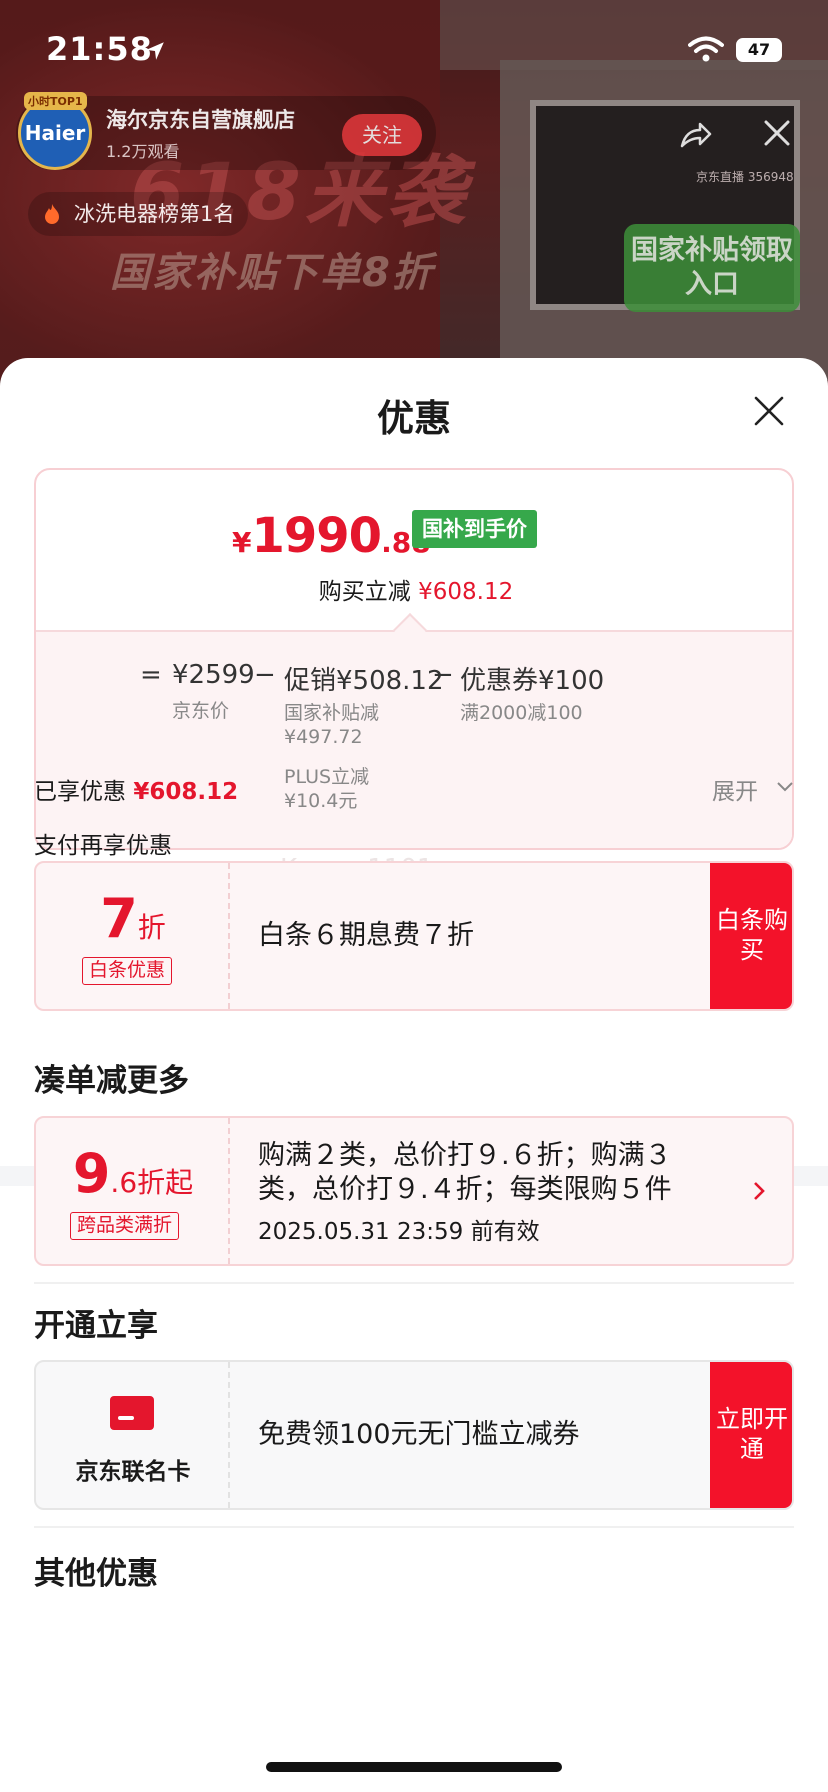 Image resolution: width=828 pixels, height=1792 pixels. I want to click on coupon-discount: 9.6折起, so click(133, 1173).